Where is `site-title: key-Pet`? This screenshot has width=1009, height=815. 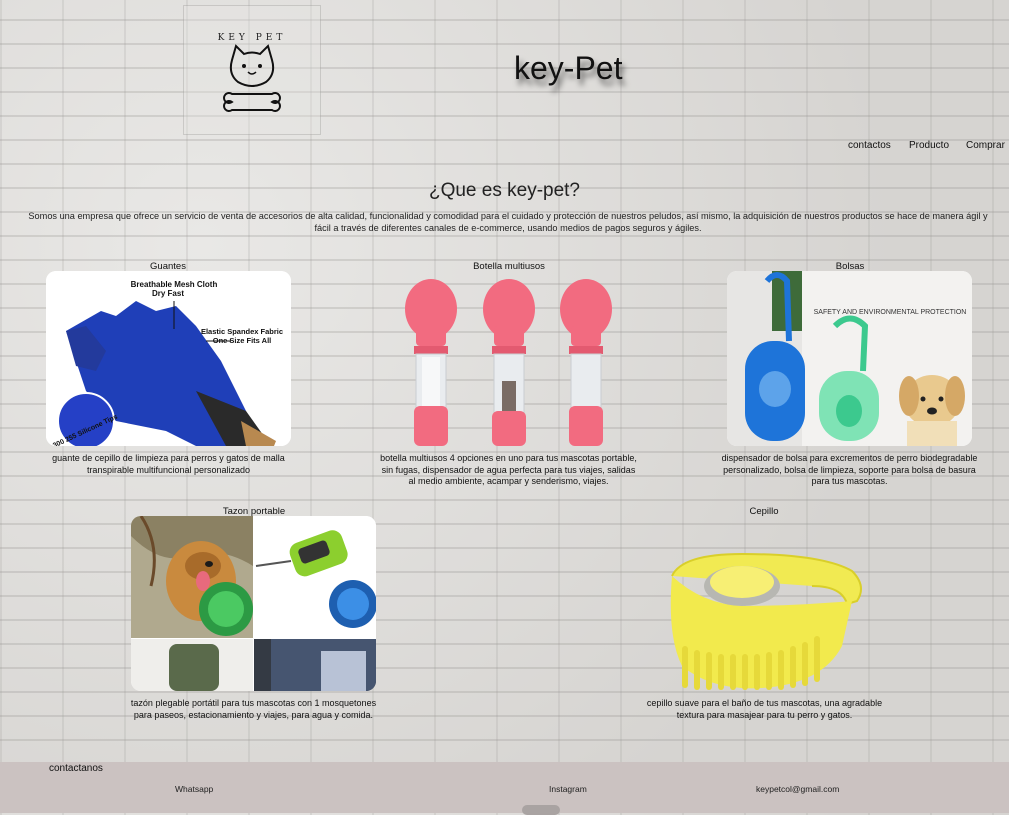
site-title: key-Pet is located at coordinates (568, 68).